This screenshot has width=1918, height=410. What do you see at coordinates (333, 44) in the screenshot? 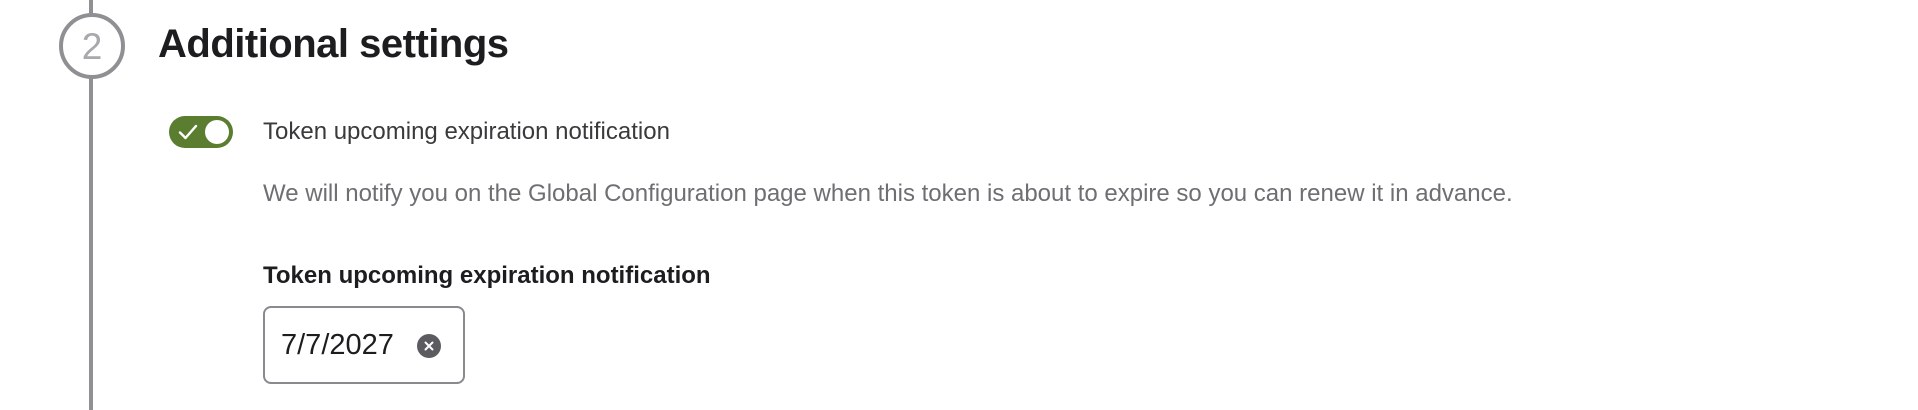
I see `section-title: Additional settings` at bounding box center [333, 44].